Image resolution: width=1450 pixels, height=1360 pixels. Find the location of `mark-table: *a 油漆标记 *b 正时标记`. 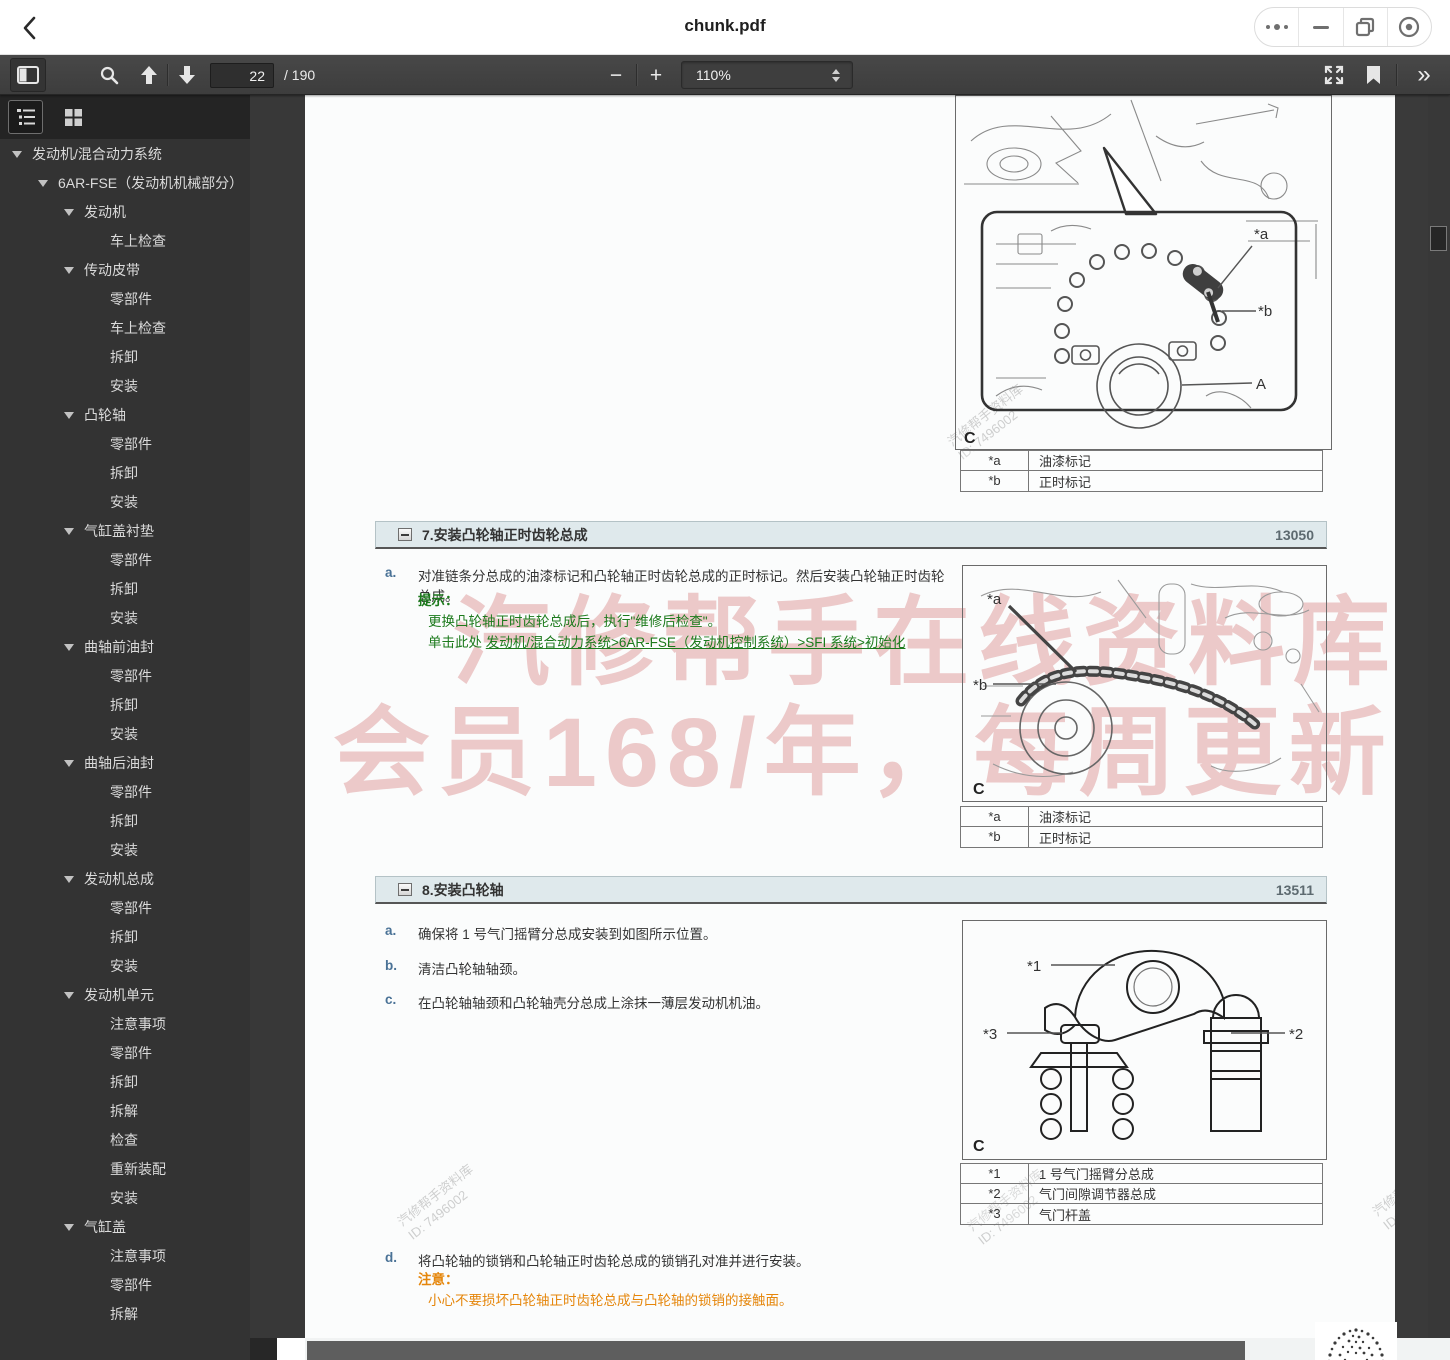

mark-table: *a 油漆标记 *b 正时标记 is located at coordinates (1141, 471).